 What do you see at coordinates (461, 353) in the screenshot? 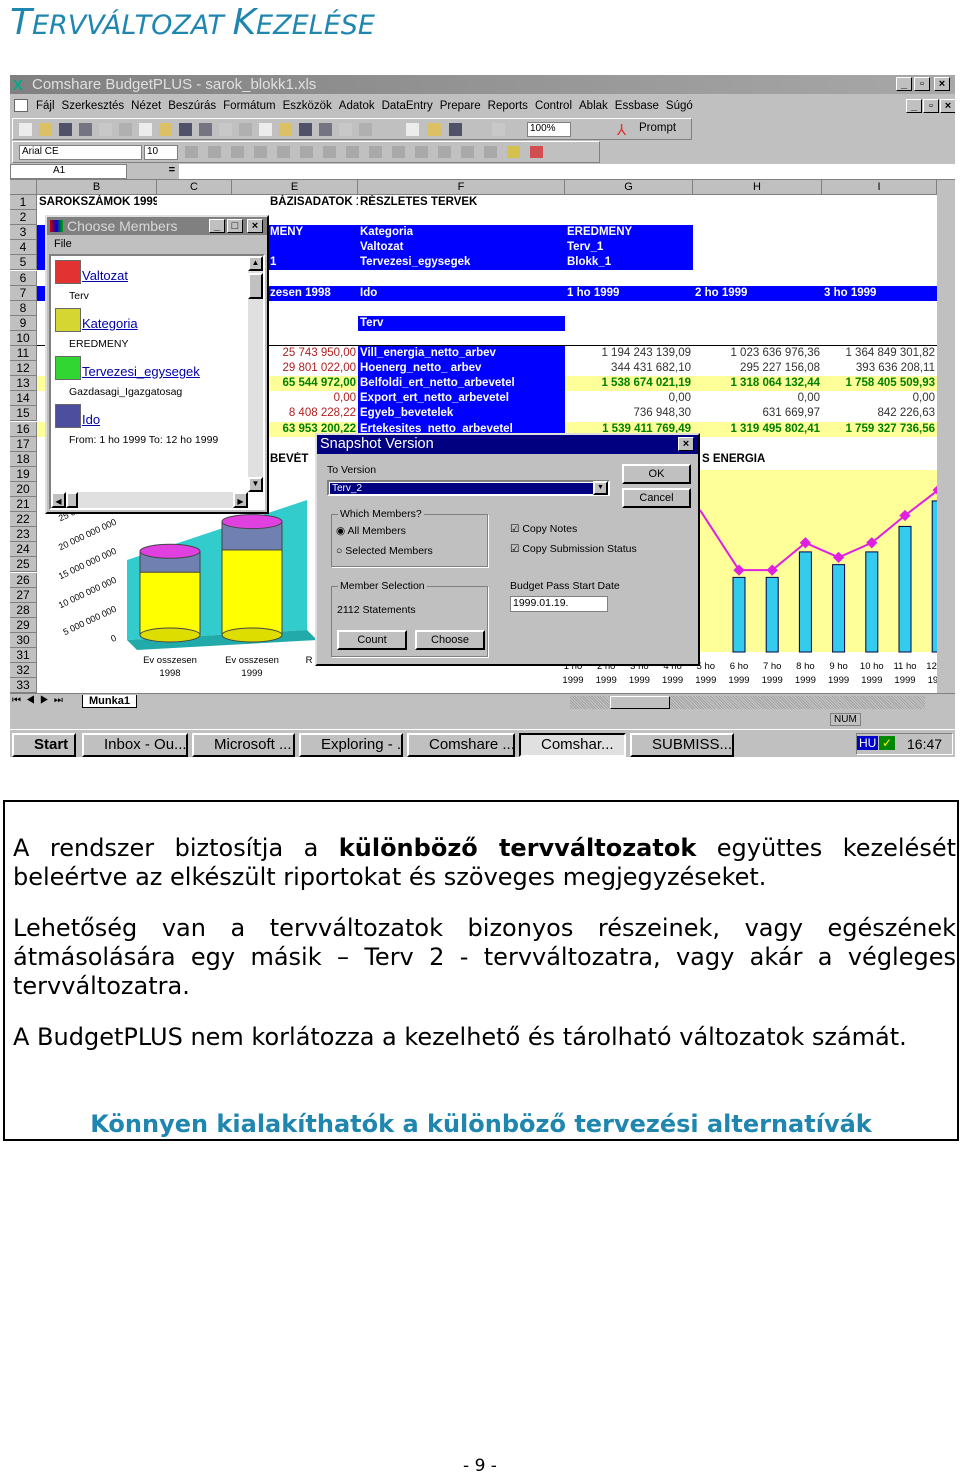
I see `cell-F11: Vill_energia_netto_arbev` at bounding box center [461, 353].